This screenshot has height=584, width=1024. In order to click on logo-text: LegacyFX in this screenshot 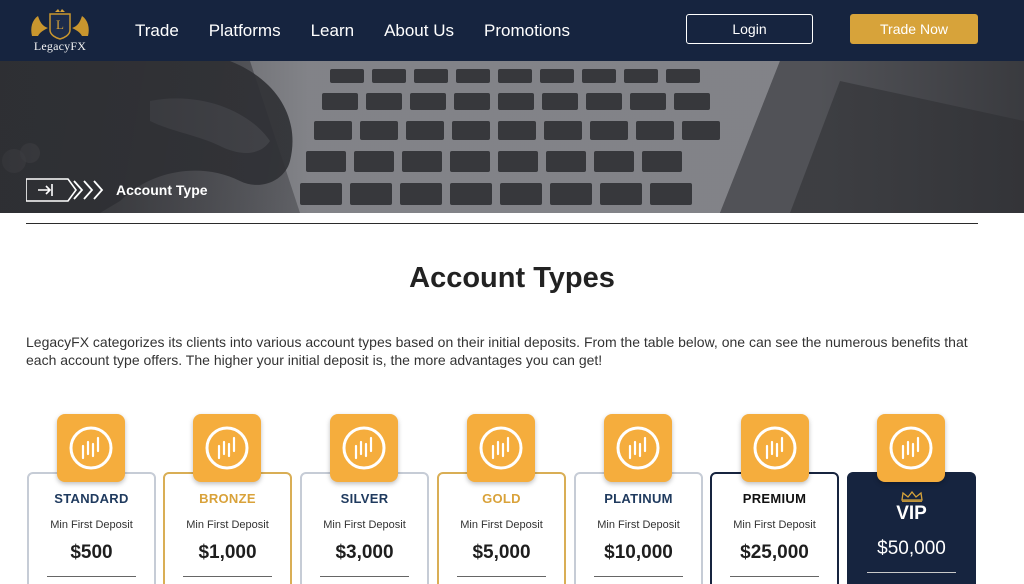, I will do `click(60, 46)`.